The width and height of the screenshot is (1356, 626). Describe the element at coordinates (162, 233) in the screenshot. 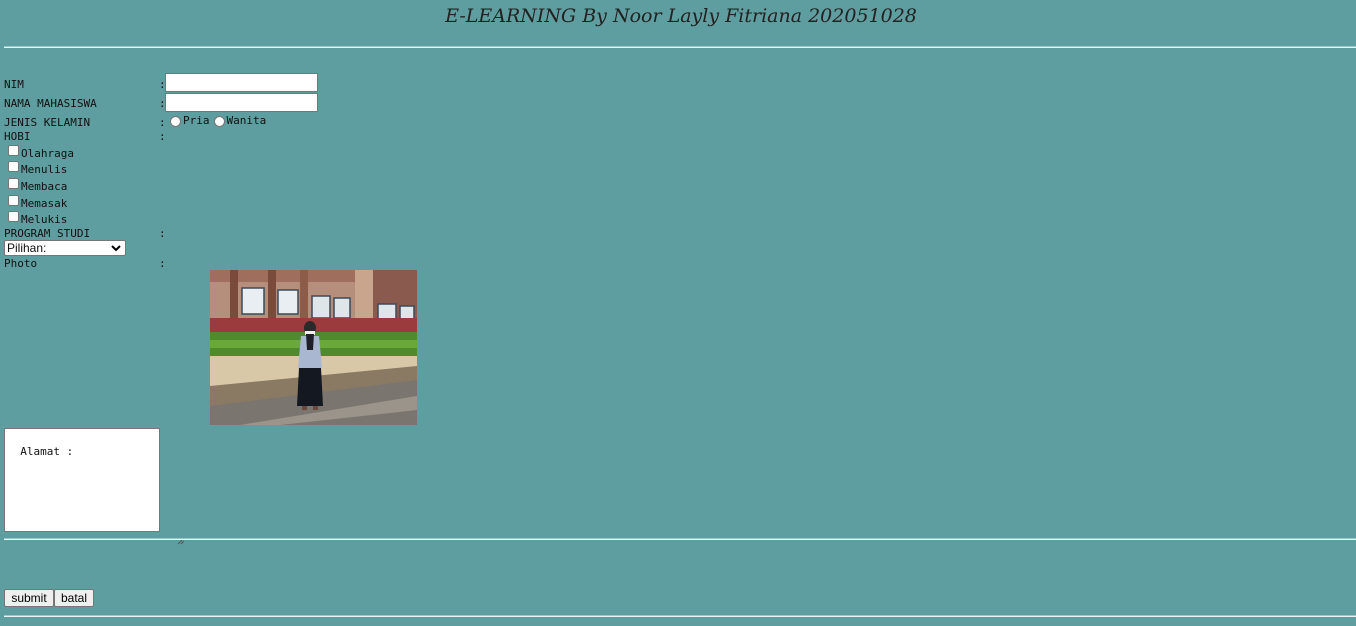

I see `program-studi-colon: :` at that location.